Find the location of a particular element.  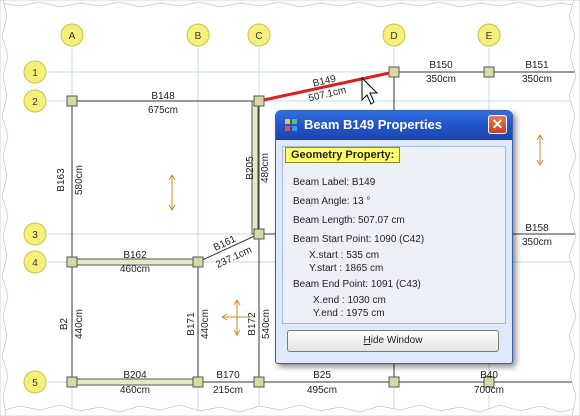

beam-label-b151: B151 is located at coordinates (537, 65).